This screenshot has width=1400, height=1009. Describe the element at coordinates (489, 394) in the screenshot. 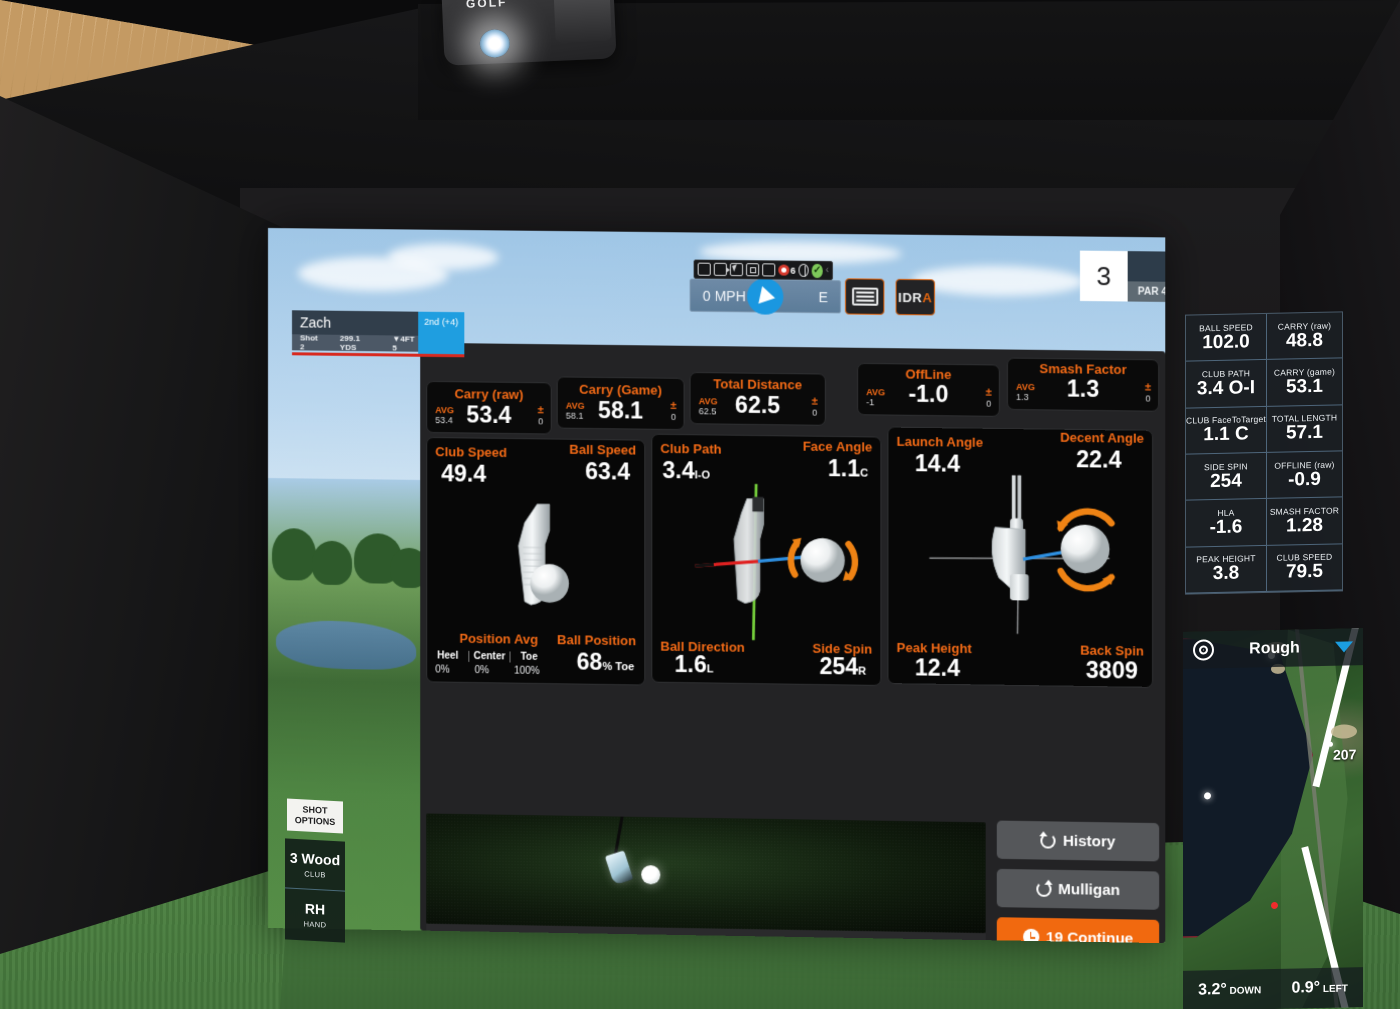

I see `tile-label: Carry (raw)` at that location.